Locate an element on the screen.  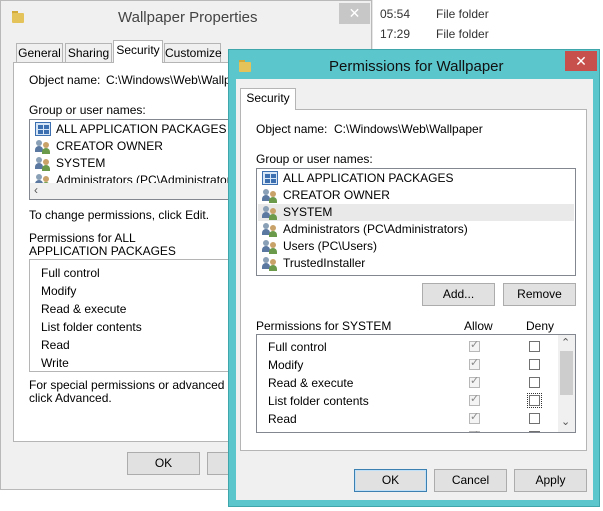
scroll-left-icon: ‹ is located at coordinates (36, 190).